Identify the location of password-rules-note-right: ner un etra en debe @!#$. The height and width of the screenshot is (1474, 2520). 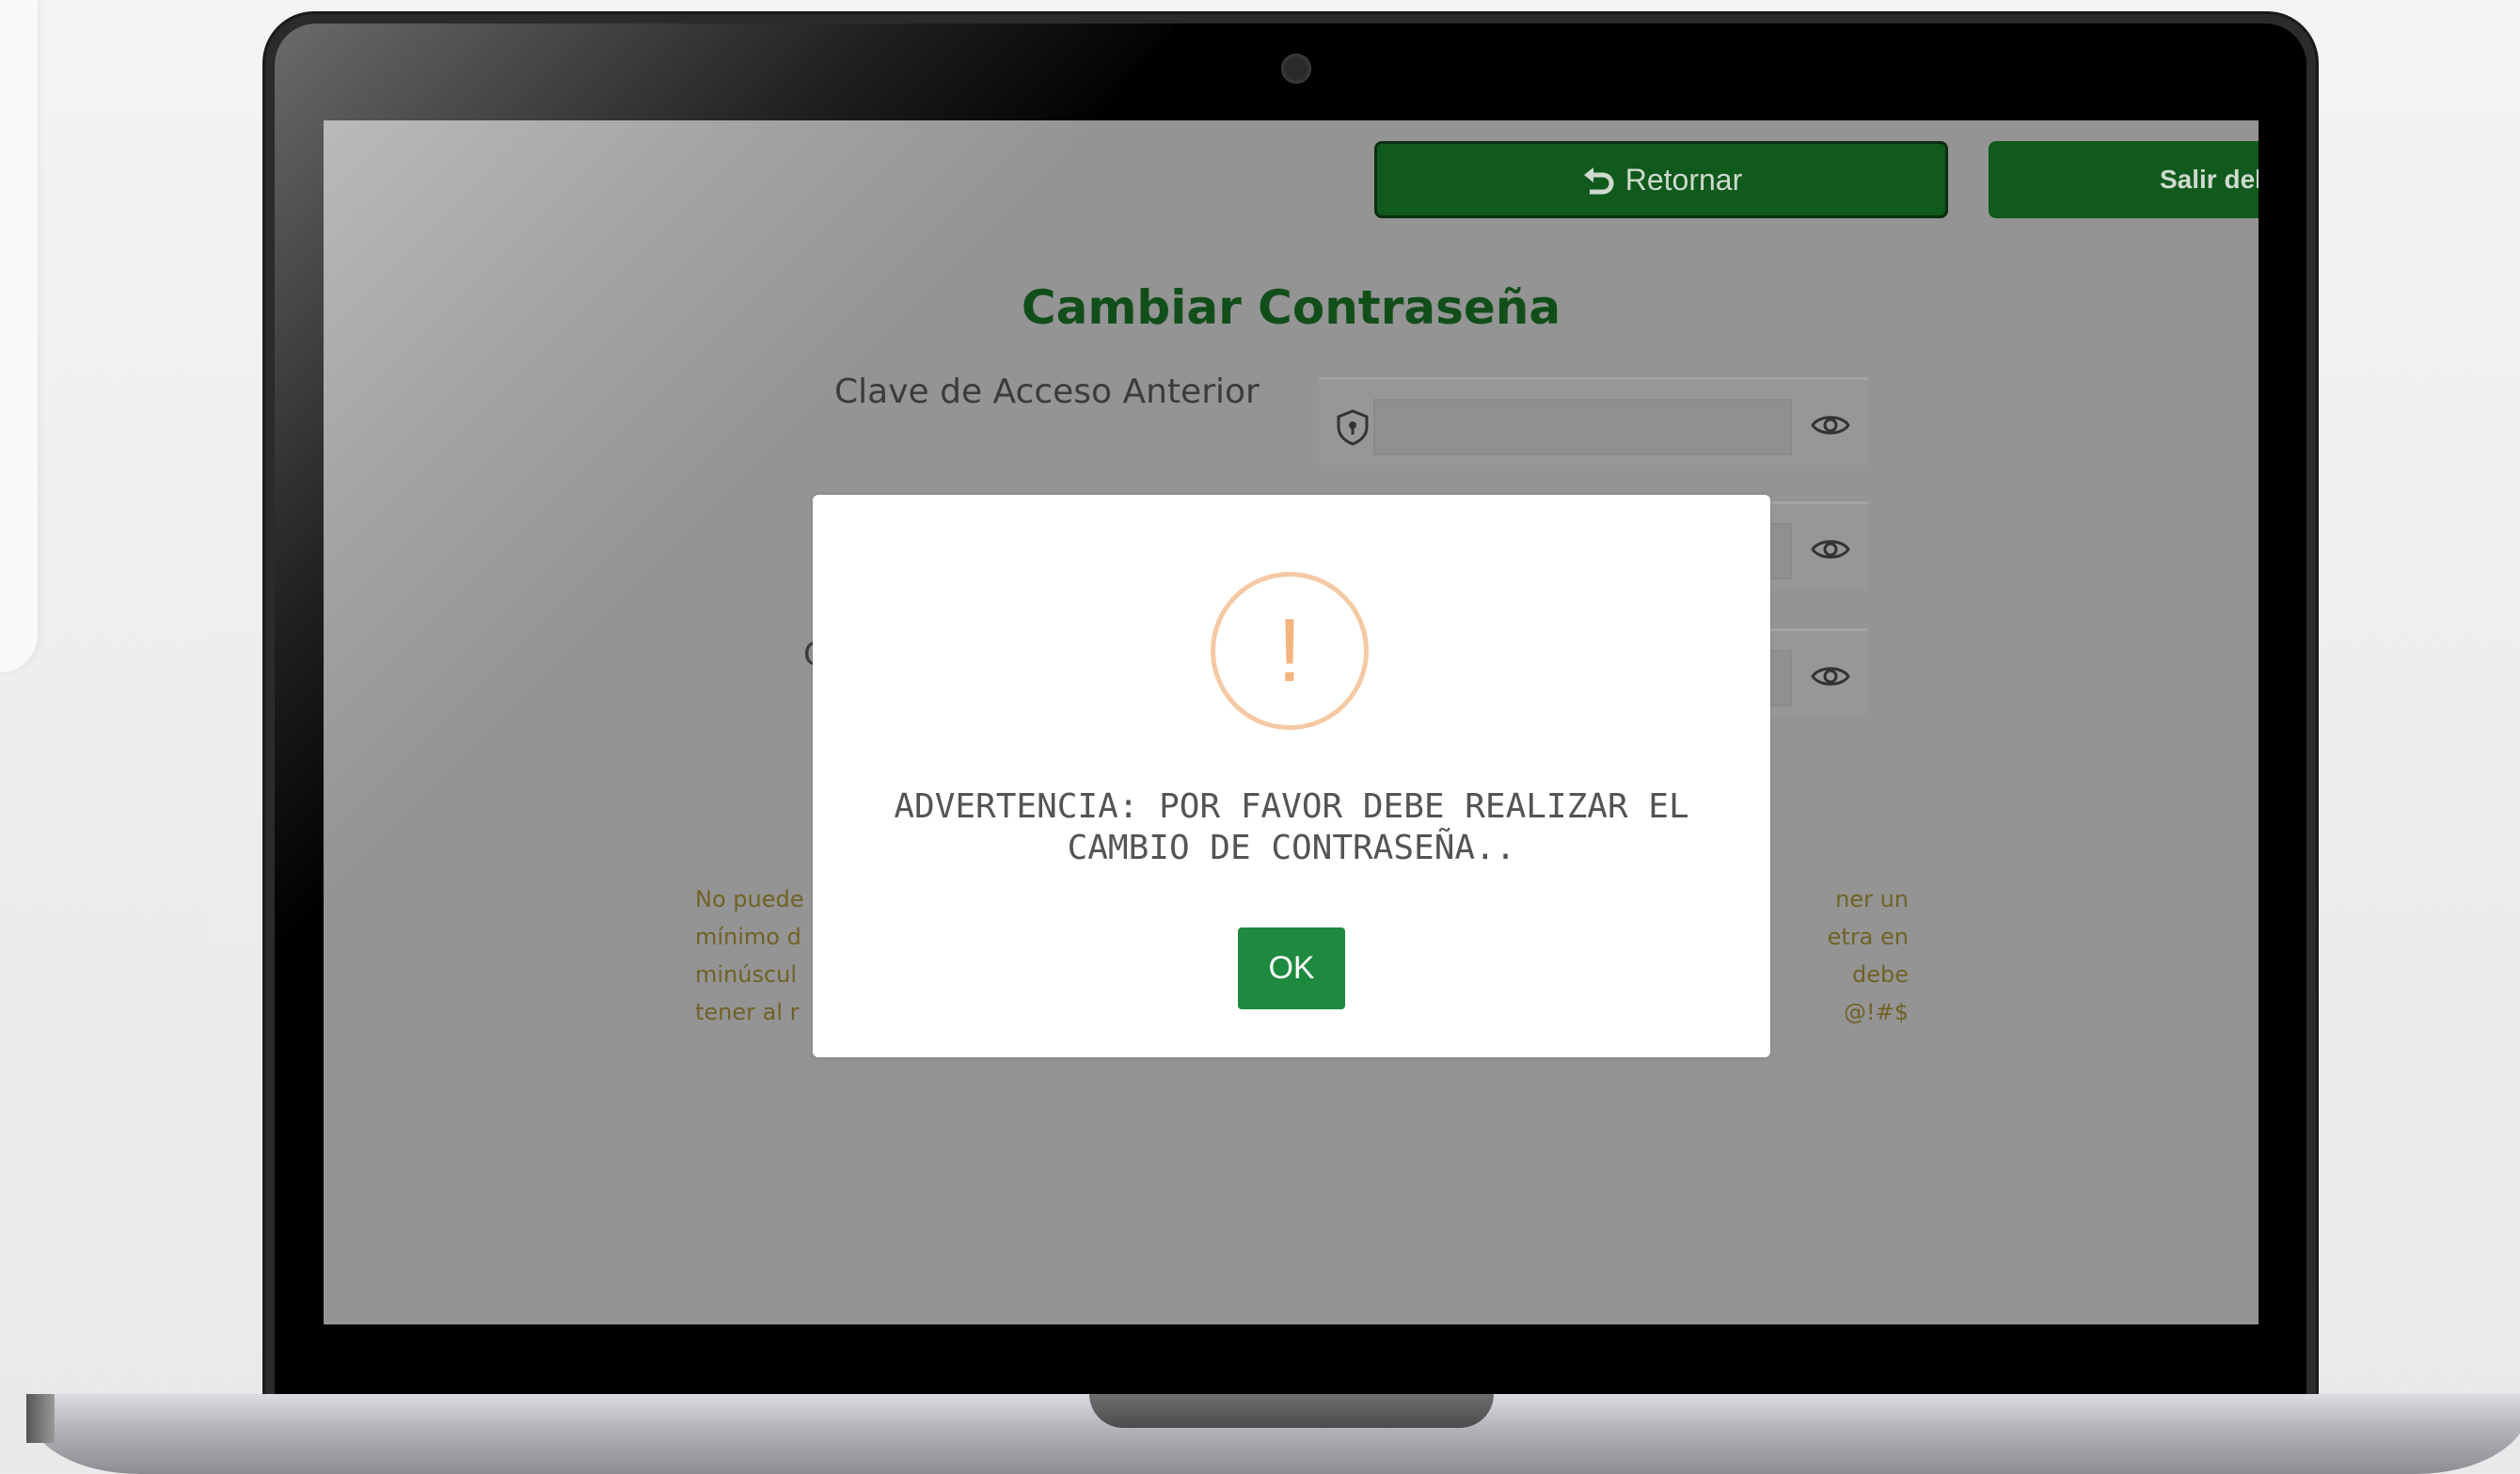
(1868, 955).